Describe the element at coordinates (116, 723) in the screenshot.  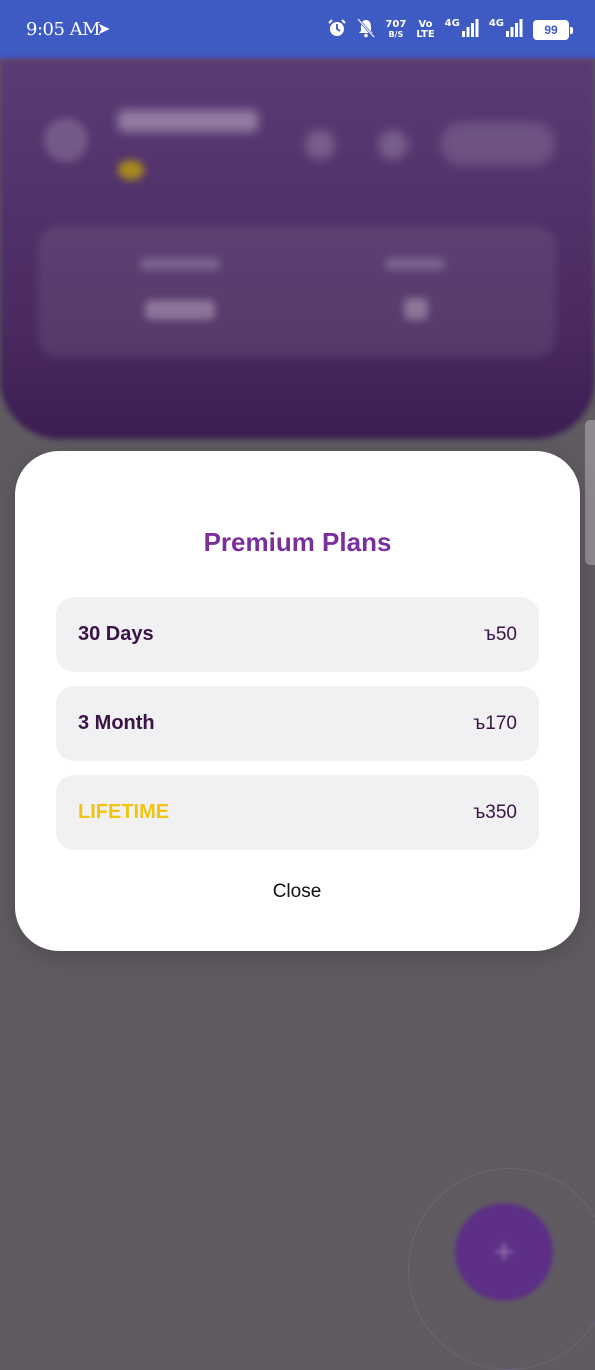
I see `plan-name: 3 Month` at that location.